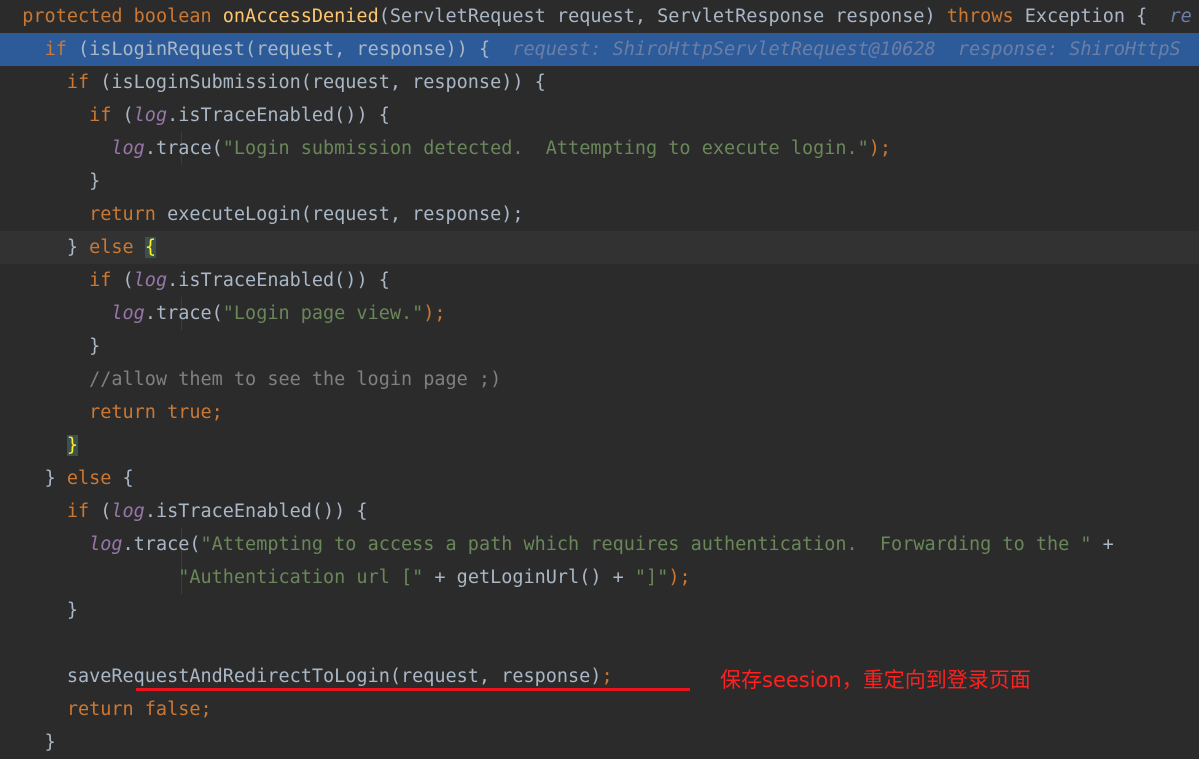 The height and width of the screenshot is (759, 1199). I want to click on keyword: true, so click(183, 412).